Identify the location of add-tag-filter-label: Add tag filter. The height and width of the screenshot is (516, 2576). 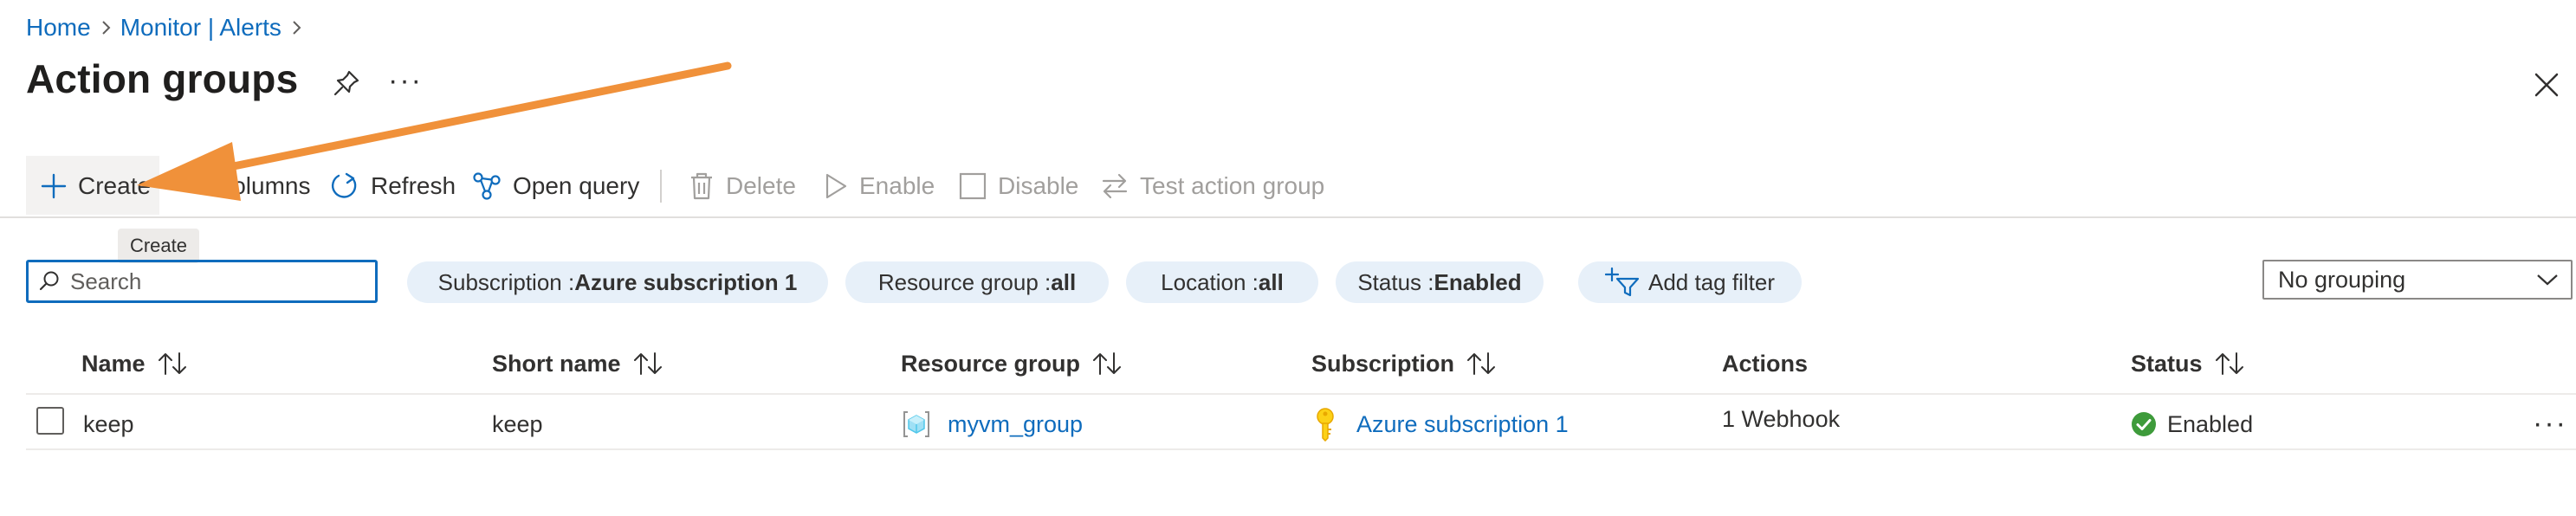
(1711, 281).